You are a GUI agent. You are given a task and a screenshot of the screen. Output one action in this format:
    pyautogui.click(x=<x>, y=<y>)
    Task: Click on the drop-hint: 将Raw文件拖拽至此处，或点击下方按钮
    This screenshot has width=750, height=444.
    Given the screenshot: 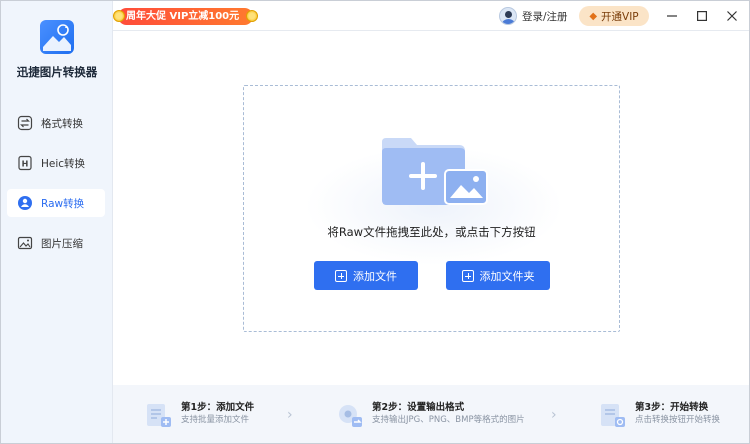 What is the action you would take?
    pyautogui.click(x=431, y=232)
    